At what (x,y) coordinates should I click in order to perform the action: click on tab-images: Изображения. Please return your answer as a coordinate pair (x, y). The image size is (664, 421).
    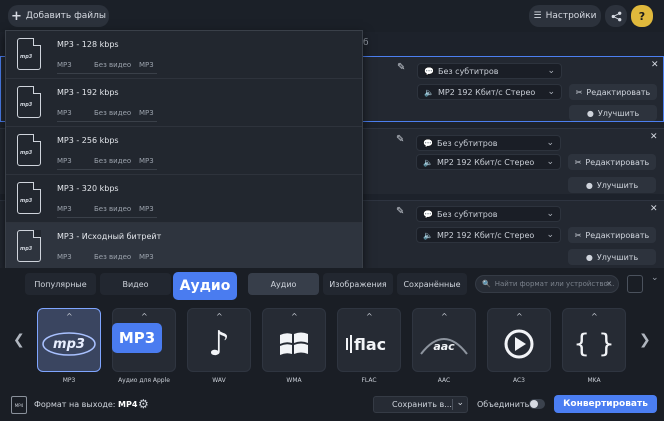
    Looking at the image, I should click on (358, 284).